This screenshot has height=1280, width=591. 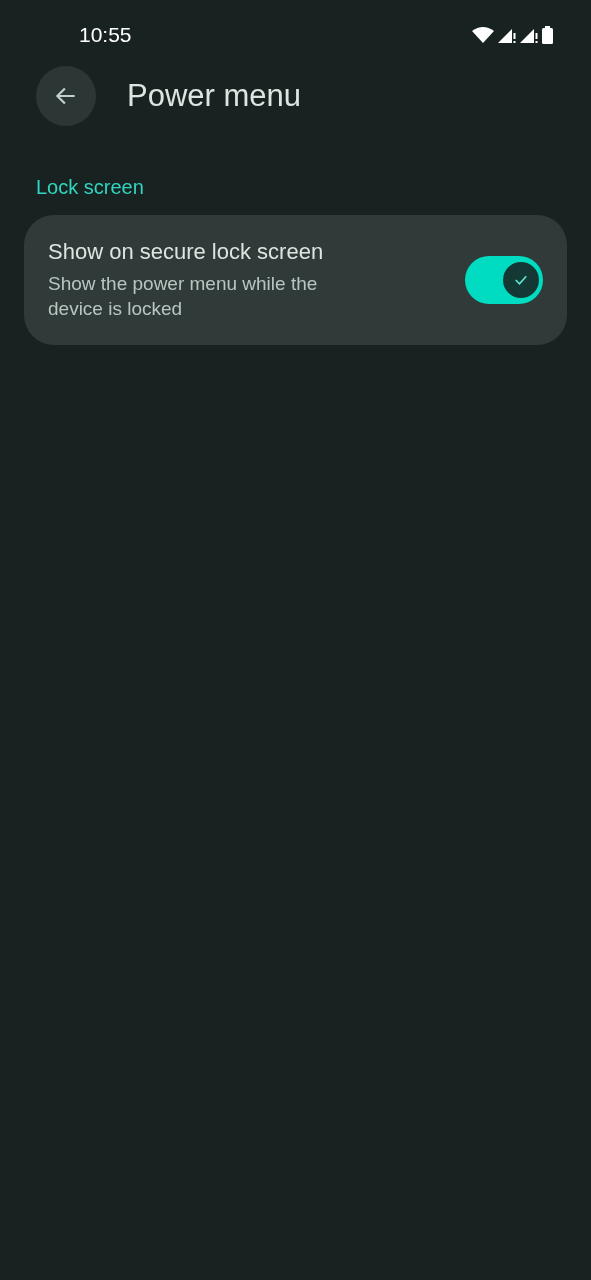 What do you see at coordinates (186, 252) in the screenshot?
I see `setting-title: Show on secure lock screen` at bounding box center [186, 252].